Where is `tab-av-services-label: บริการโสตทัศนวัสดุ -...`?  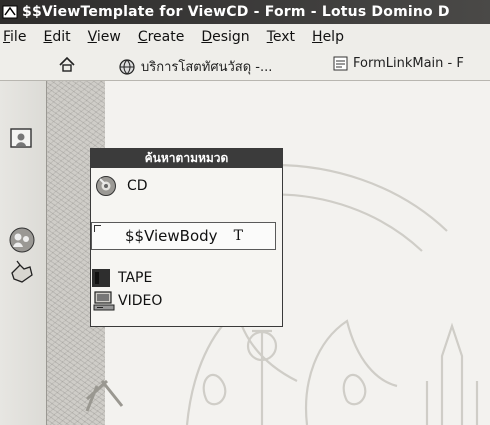
tab-av-services-label: บริการโสตทัศนวัสดุ -... is located at coordinates (207, 67).